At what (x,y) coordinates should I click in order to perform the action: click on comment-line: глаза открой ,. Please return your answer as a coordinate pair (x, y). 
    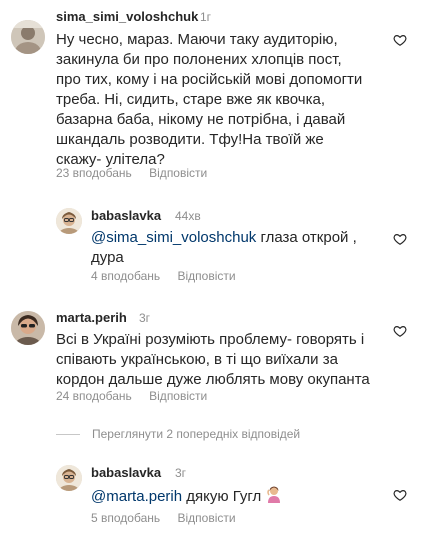
    Looking at the image, I should click on (308, 237).